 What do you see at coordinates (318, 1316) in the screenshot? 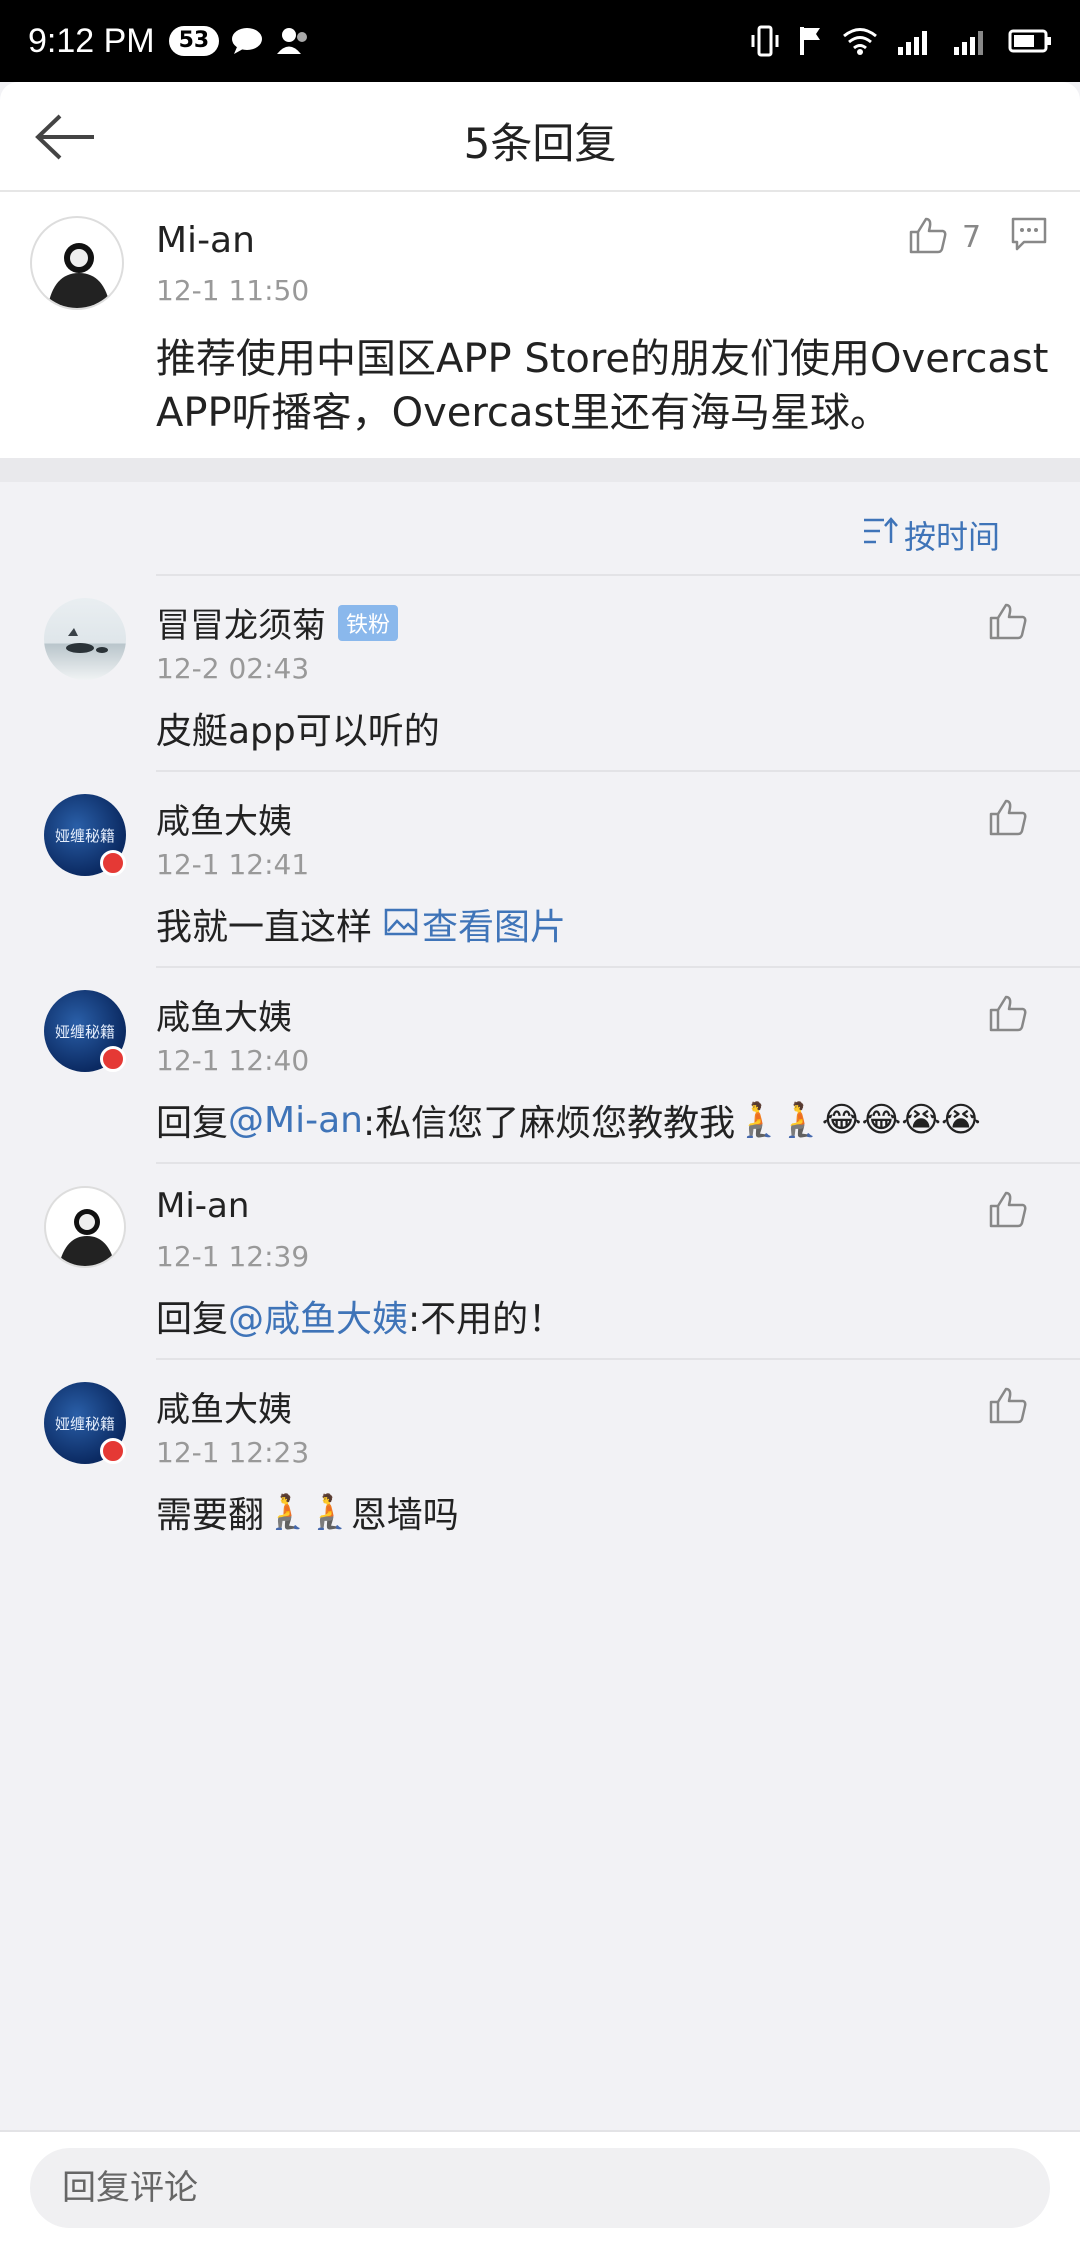
I see `mention-link: @咸鱼大姨` at bounding box center [318, 1316].